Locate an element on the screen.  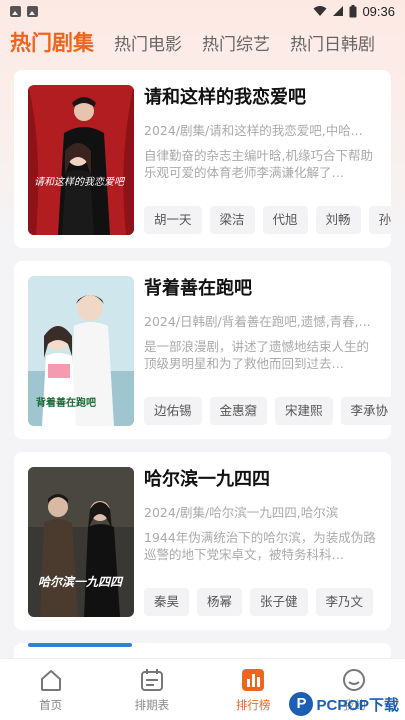
battery-icon is located at coordinates (353, 10).